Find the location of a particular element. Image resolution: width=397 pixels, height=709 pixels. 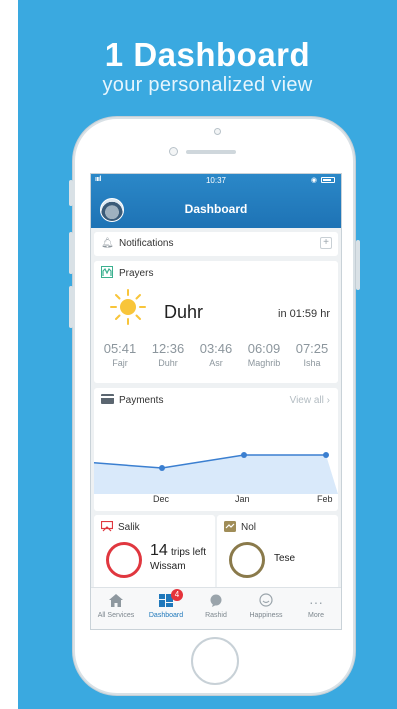

tab-dashboard: 4 Dashboard is located at coordinates (166, 608).